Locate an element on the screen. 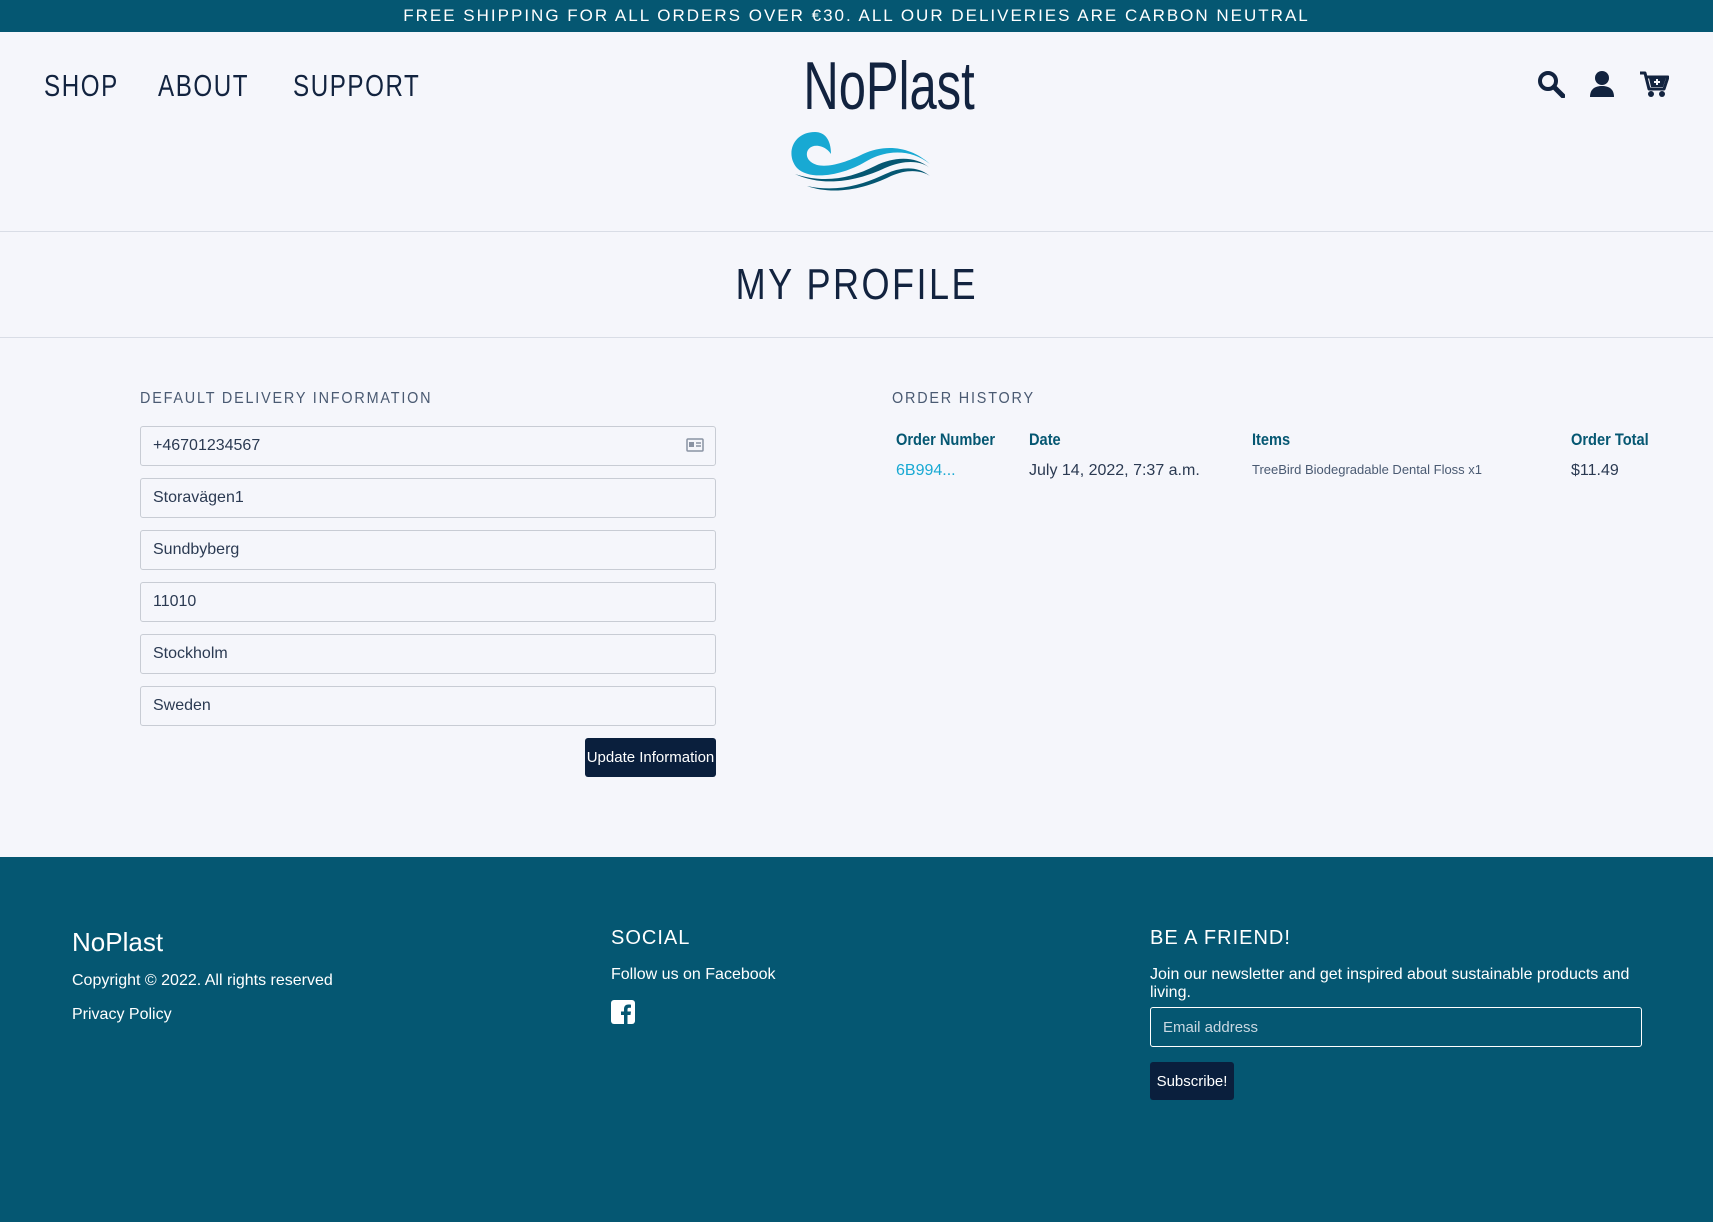  update-information-button: Update Information is located at coordinates (650, 757).